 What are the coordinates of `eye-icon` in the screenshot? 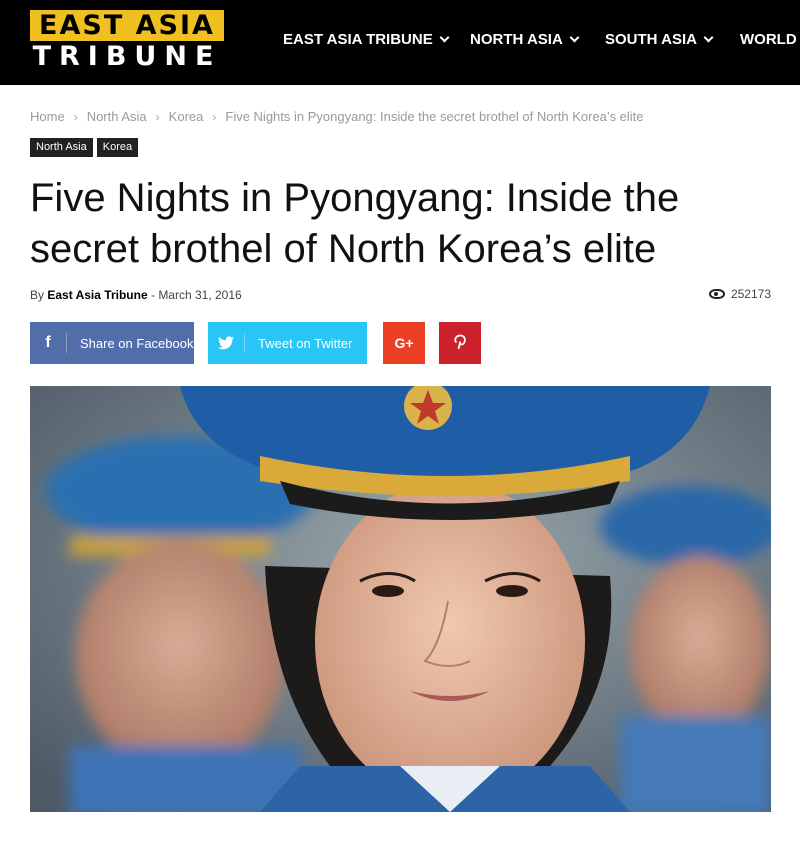 It's located at (716, 294).